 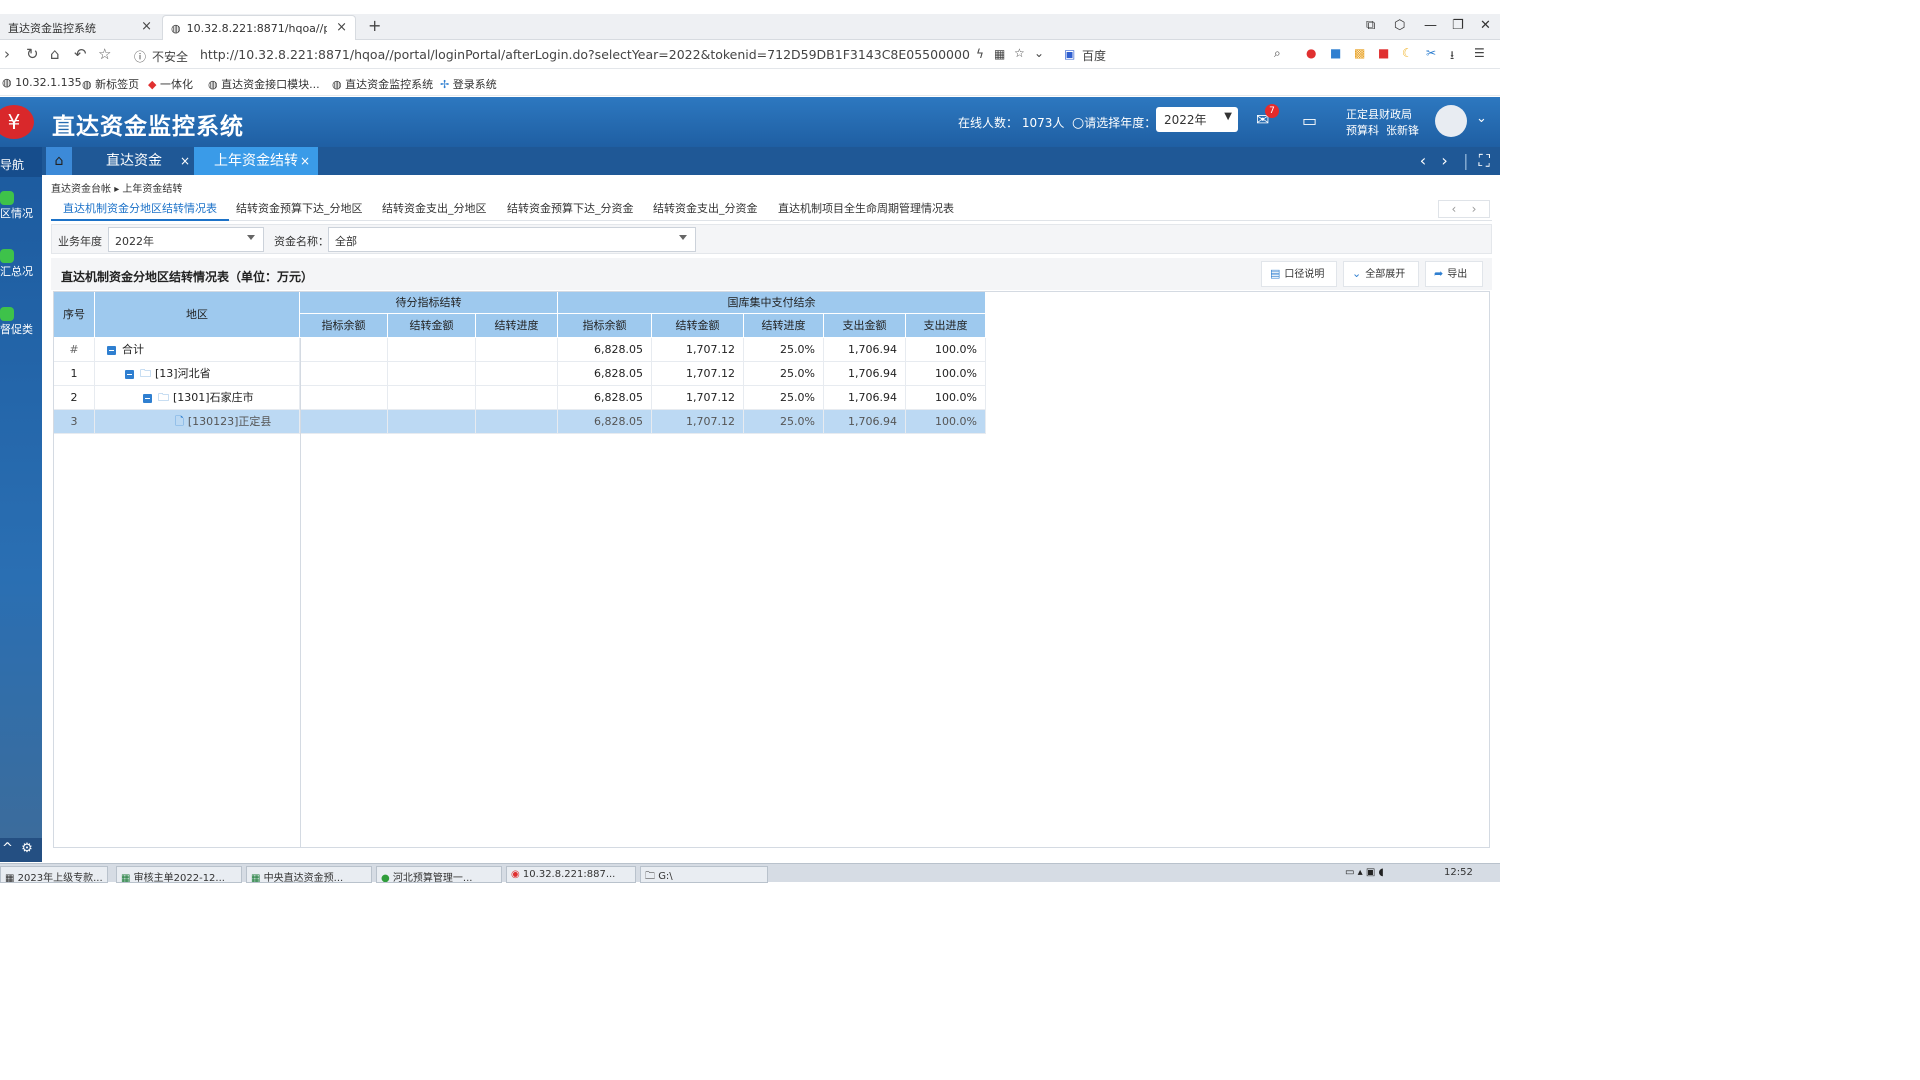 What do you see at coordinates (21, 321) in the screenshot?
I see `nav-item: 督促类` at bounding box center [21, 321].